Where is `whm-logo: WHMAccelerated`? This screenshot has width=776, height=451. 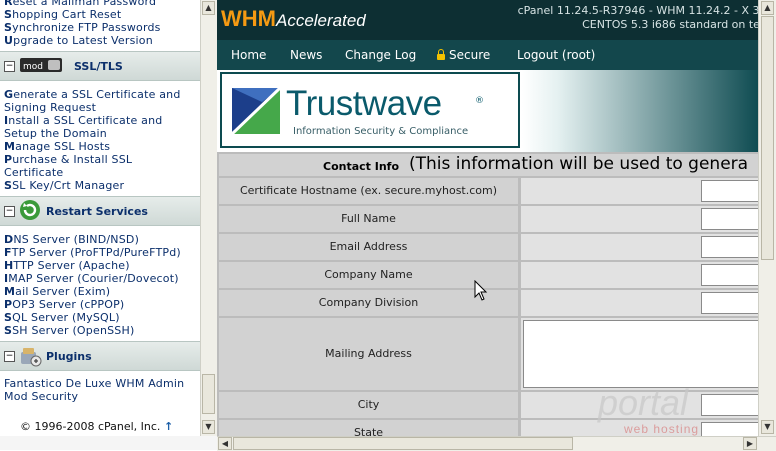
whm-logo: WHMAccelerated is located at coordinates (293, 18).